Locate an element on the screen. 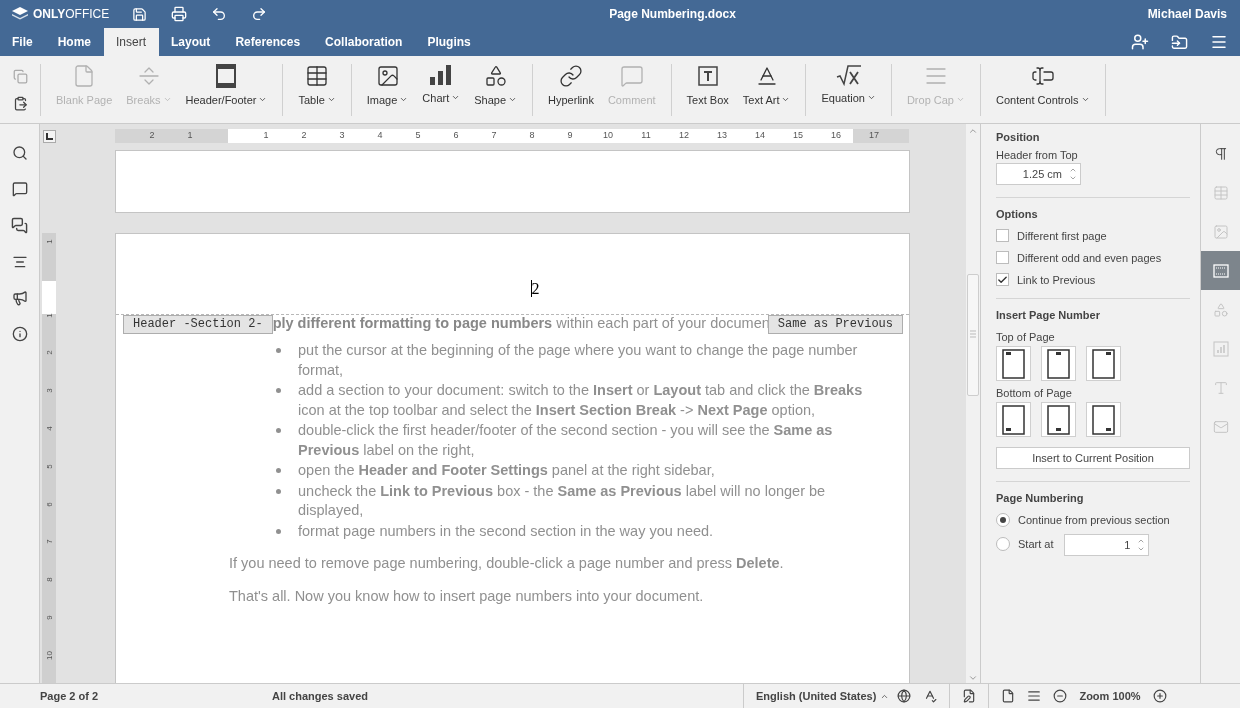 The image size is (1240, 708). menu-tab: References is located at coordinates (268, 42).